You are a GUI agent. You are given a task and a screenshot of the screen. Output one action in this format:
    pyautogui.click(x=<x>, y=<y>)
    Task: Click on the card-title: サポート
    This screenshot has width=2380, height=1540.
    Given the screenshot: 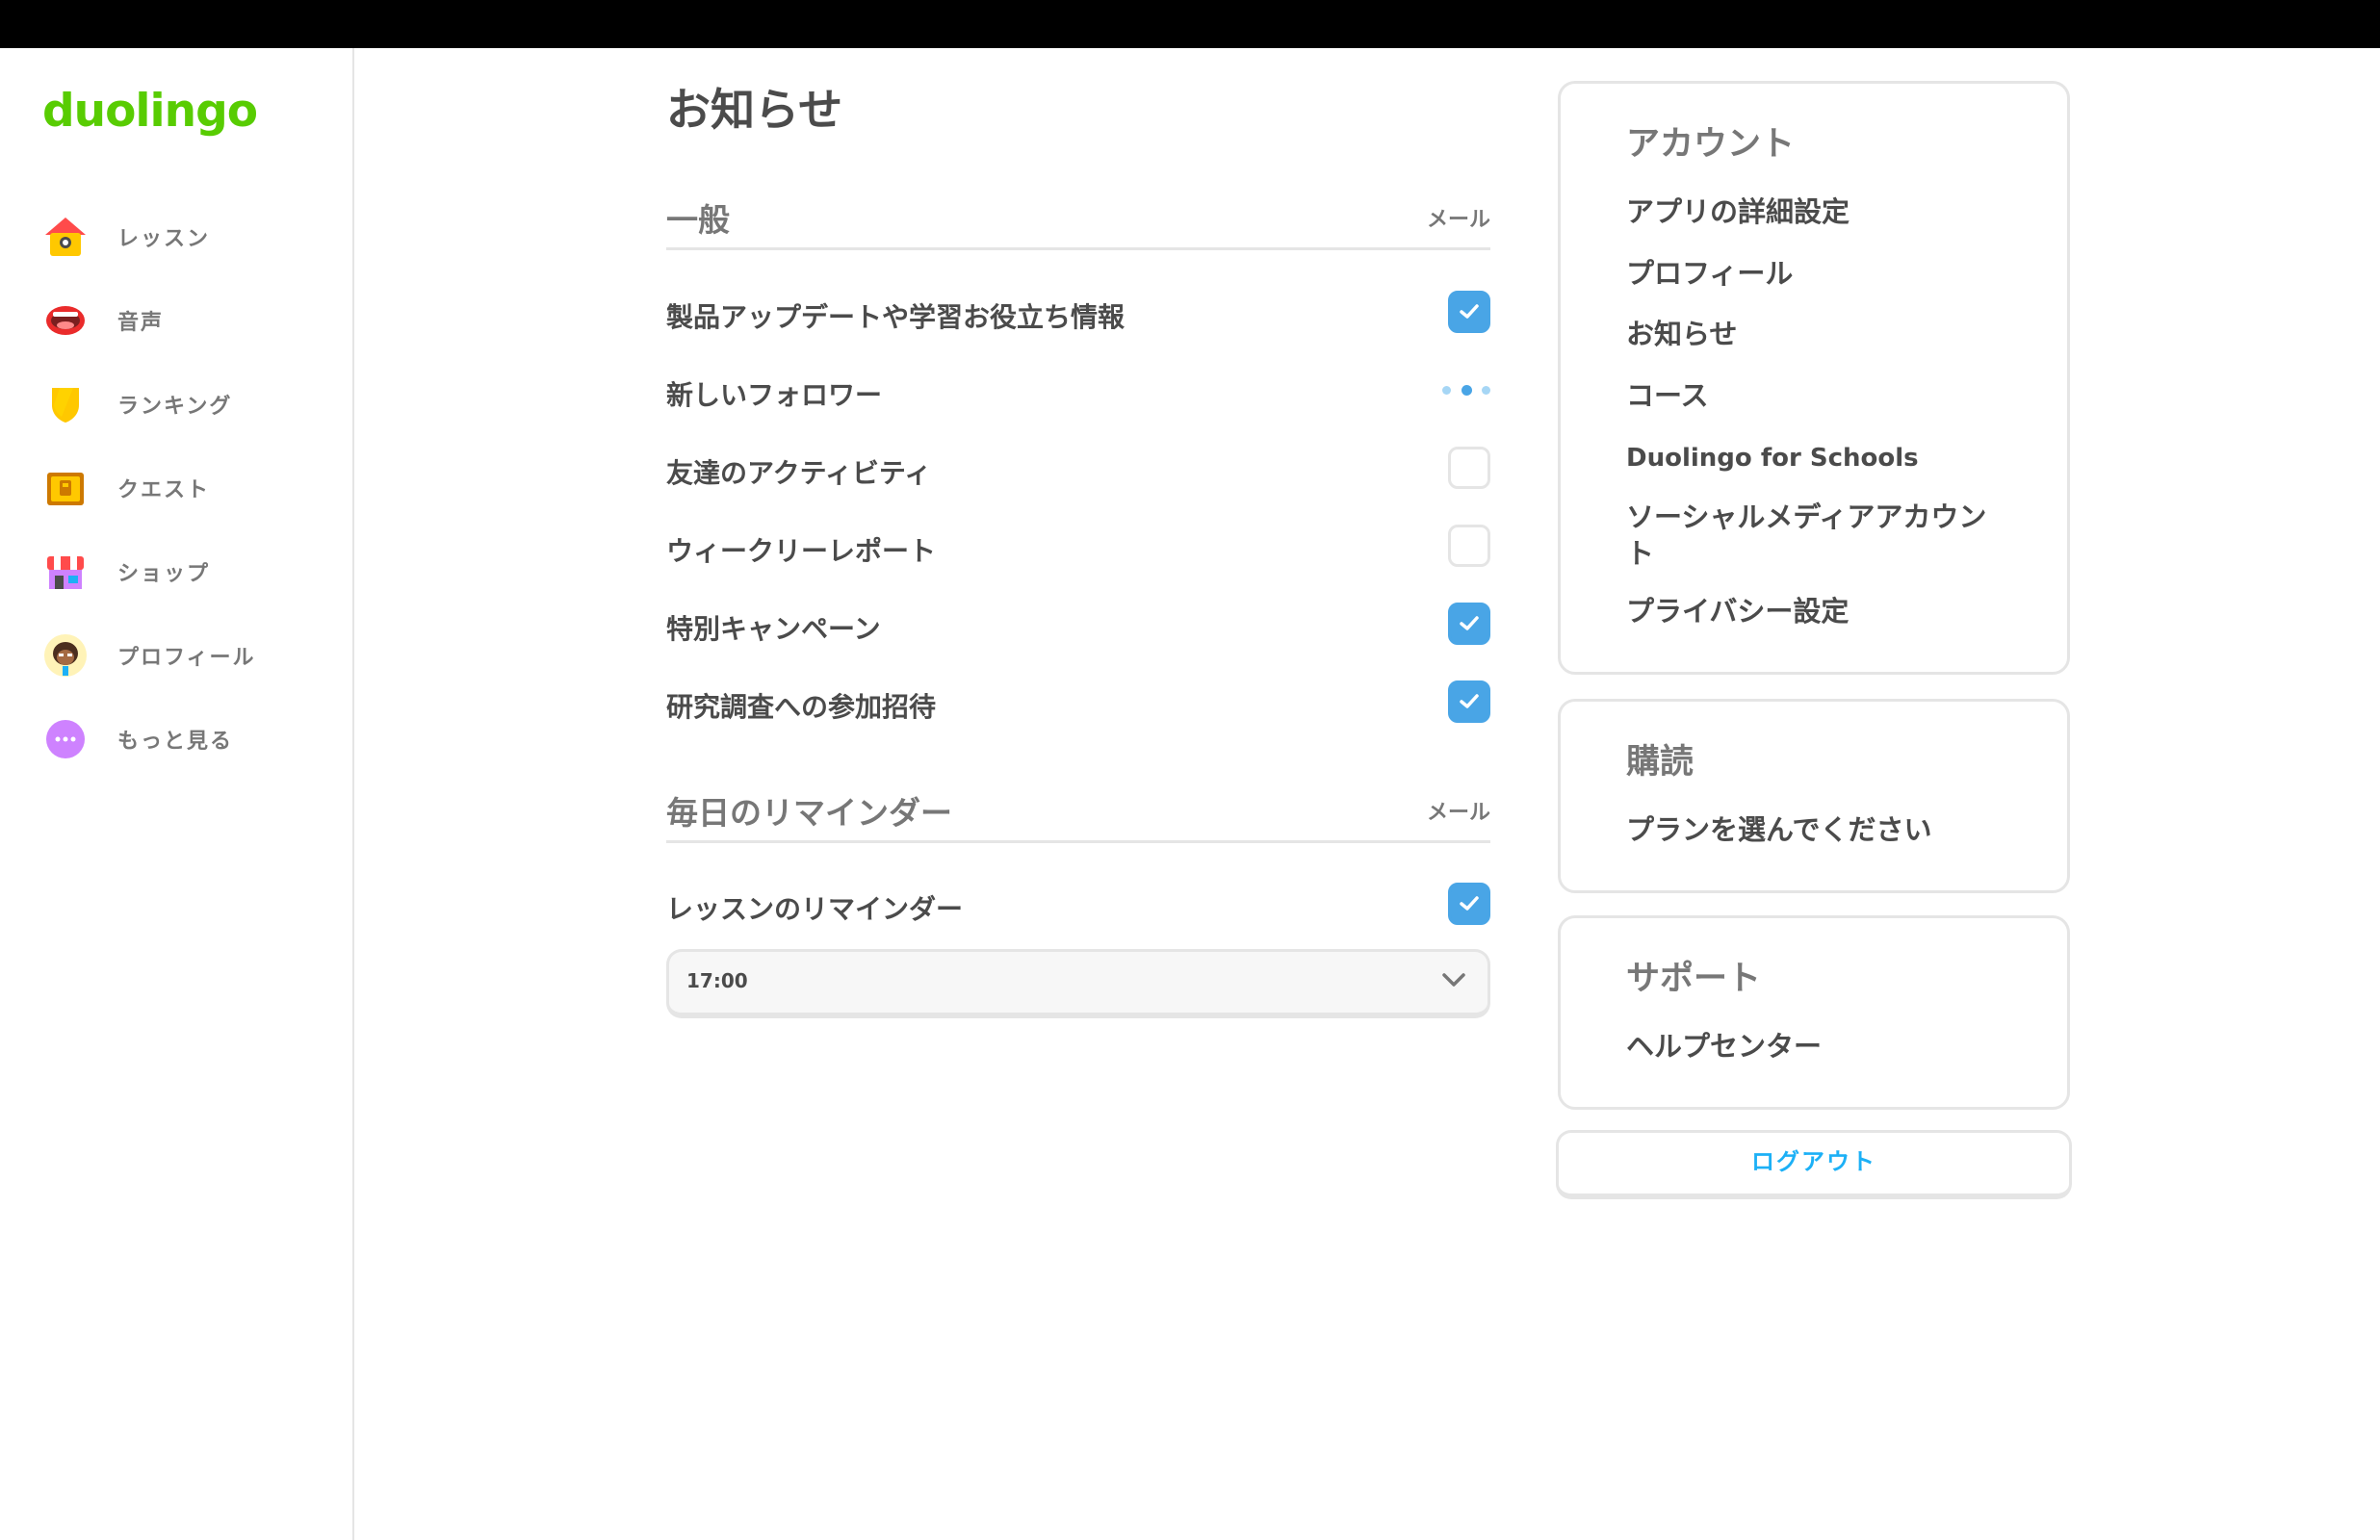 What is the action you would take?
    pyautogui.click(x=1694, y=979)
    